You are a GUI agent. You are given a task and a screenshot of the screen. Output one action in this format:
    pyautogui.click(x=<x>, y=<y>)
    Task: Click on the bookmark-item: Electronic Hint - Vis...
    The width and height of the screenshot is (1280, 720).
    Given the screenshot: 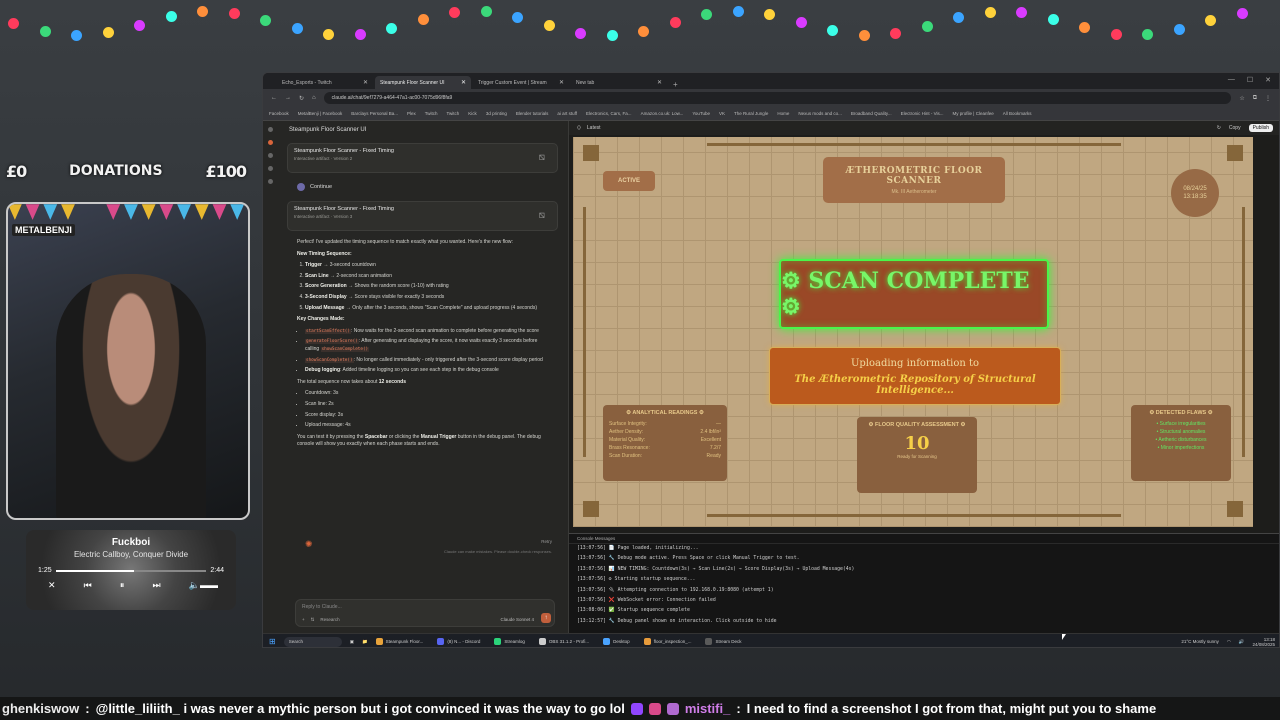 What is the action you would take?
    pyautogui.click(x=922, y=113)
    